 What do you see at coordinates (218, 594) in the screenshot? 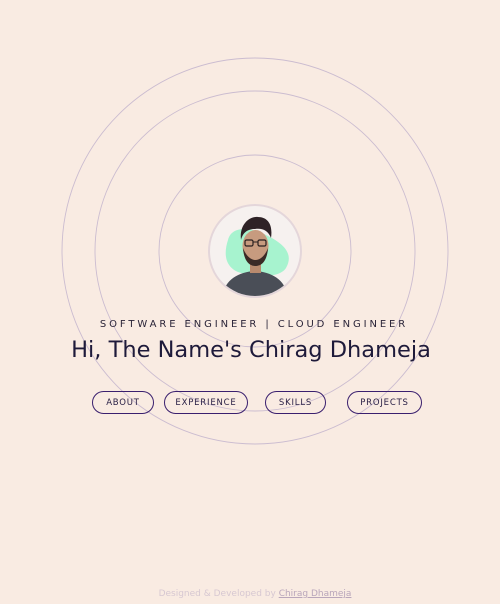
I see `footer-prefix: Designed & Developed by` at bounding box center [218, 594].